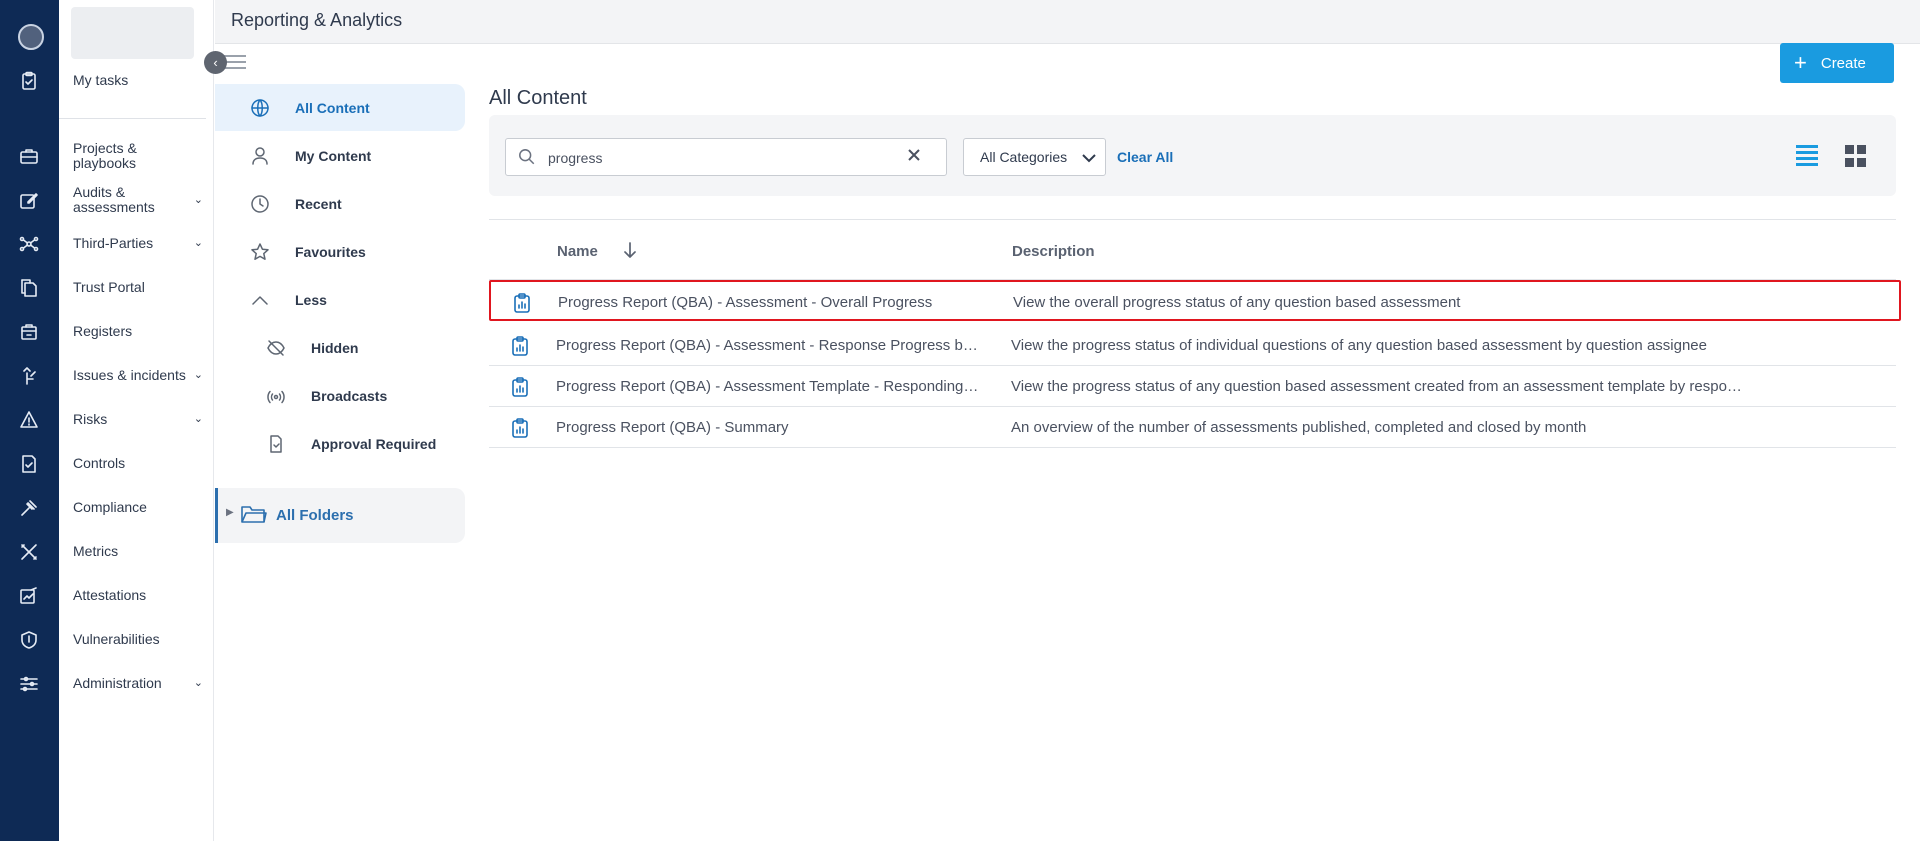 The width and height of the screenshot is (1920, 841). I want to click on nav-item-projects: Projects & playbooks, so click(113, 156).